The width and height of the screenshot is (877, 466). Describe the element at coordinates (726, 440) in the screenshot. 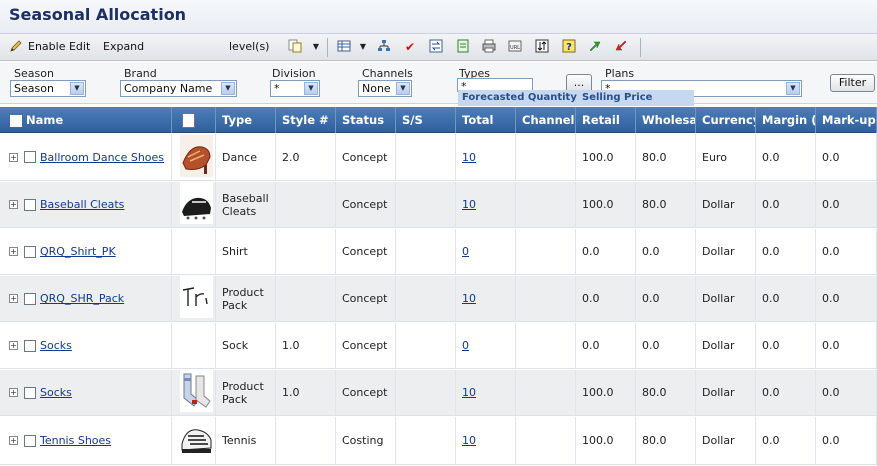

I see `cell-currency: Dollar` at that location.